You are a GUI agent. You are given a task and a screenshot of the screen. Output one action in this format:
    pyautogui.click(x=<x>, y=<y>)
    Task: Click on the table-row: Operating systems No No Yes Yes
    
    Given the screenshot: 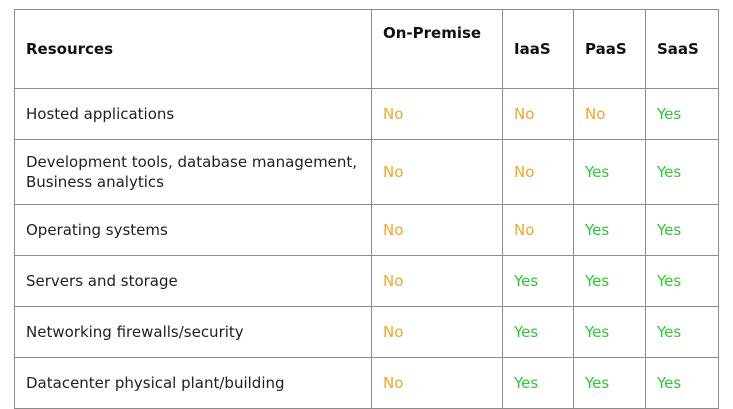 What is the action you would take?
    pyautogui.click(x=366, y=230)
    